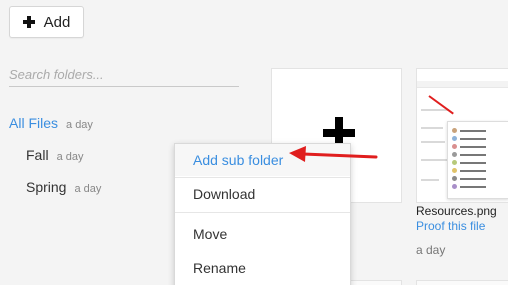 The image size is (508, 285). What do you see at coordinates (28, 22) in the screenshot?
I see `plus-icon` at bounding box center [28, 22].